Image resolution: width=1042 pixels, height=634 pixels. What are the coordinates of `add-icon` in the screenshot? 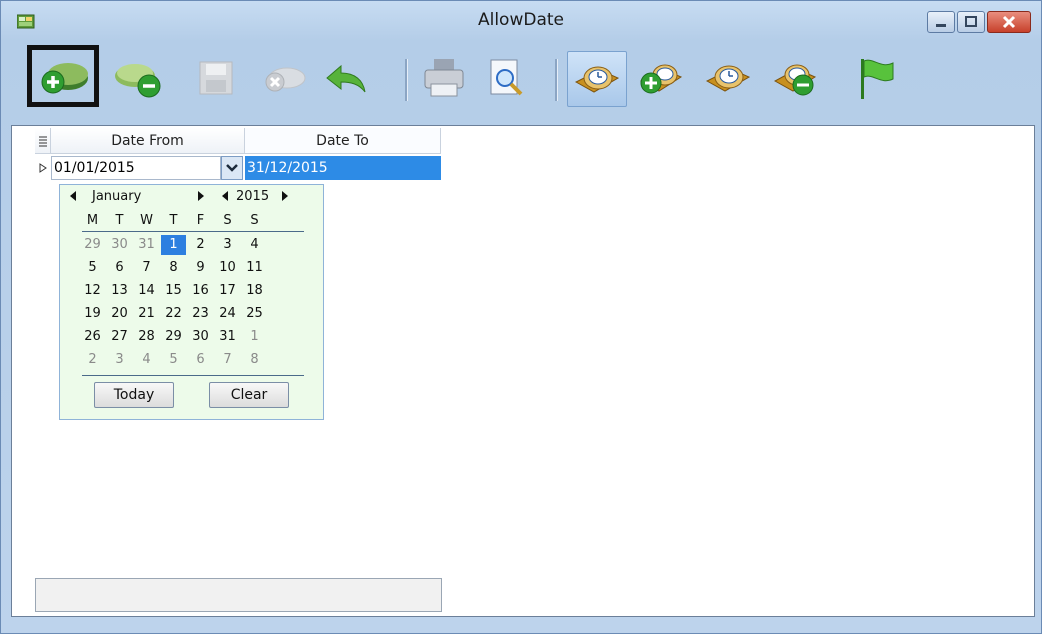 It's located at (63, 76).